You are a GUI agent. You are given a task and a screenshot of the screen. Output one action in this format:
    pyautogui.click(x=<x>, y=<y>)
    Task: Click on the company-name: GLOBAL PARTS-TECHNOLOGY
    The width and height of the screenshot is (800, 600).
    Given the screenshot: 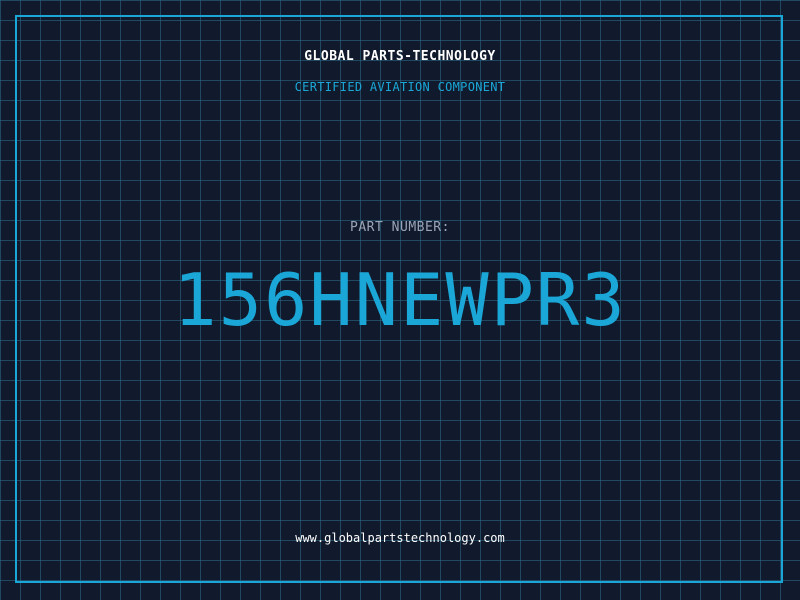 What is the action you would take?
    pyautogui.click(x=400, y=56)
    